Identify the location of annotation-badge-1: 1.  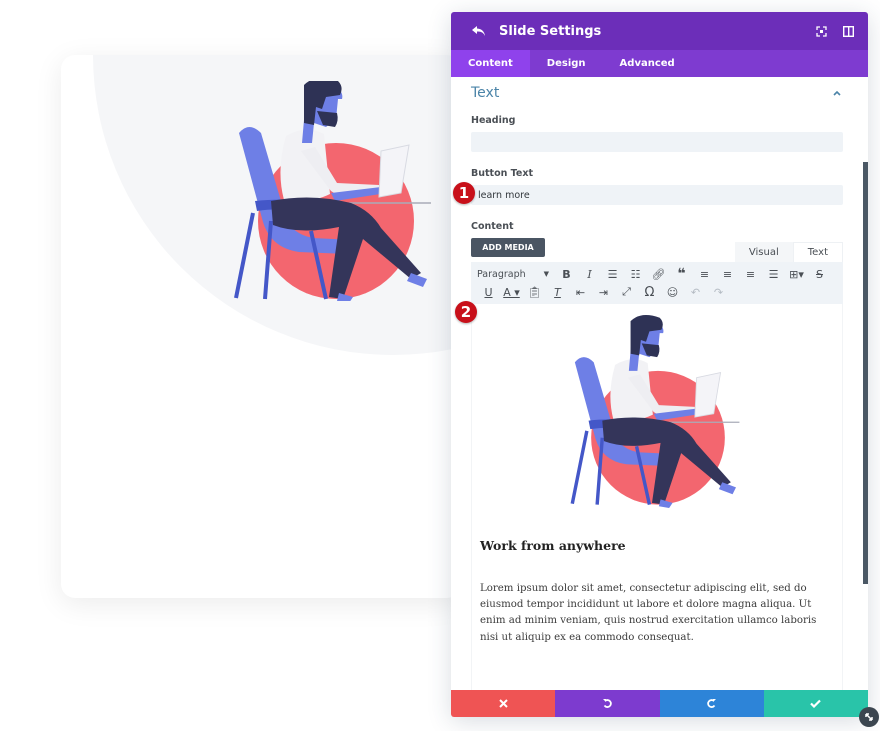
(464, 193).